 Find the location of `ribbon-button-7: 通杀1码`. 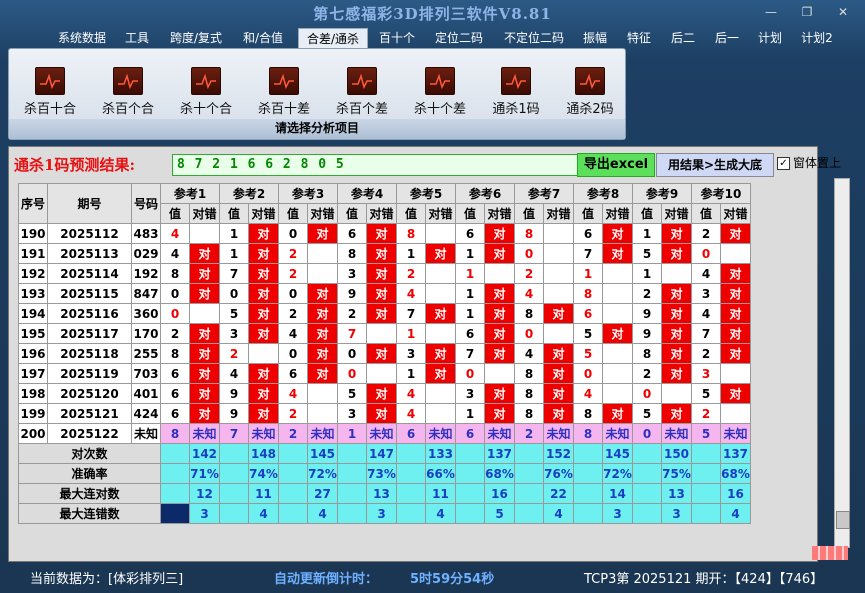

ribbon-button-7: 通杀1码 is located at coordinates (516, 92).